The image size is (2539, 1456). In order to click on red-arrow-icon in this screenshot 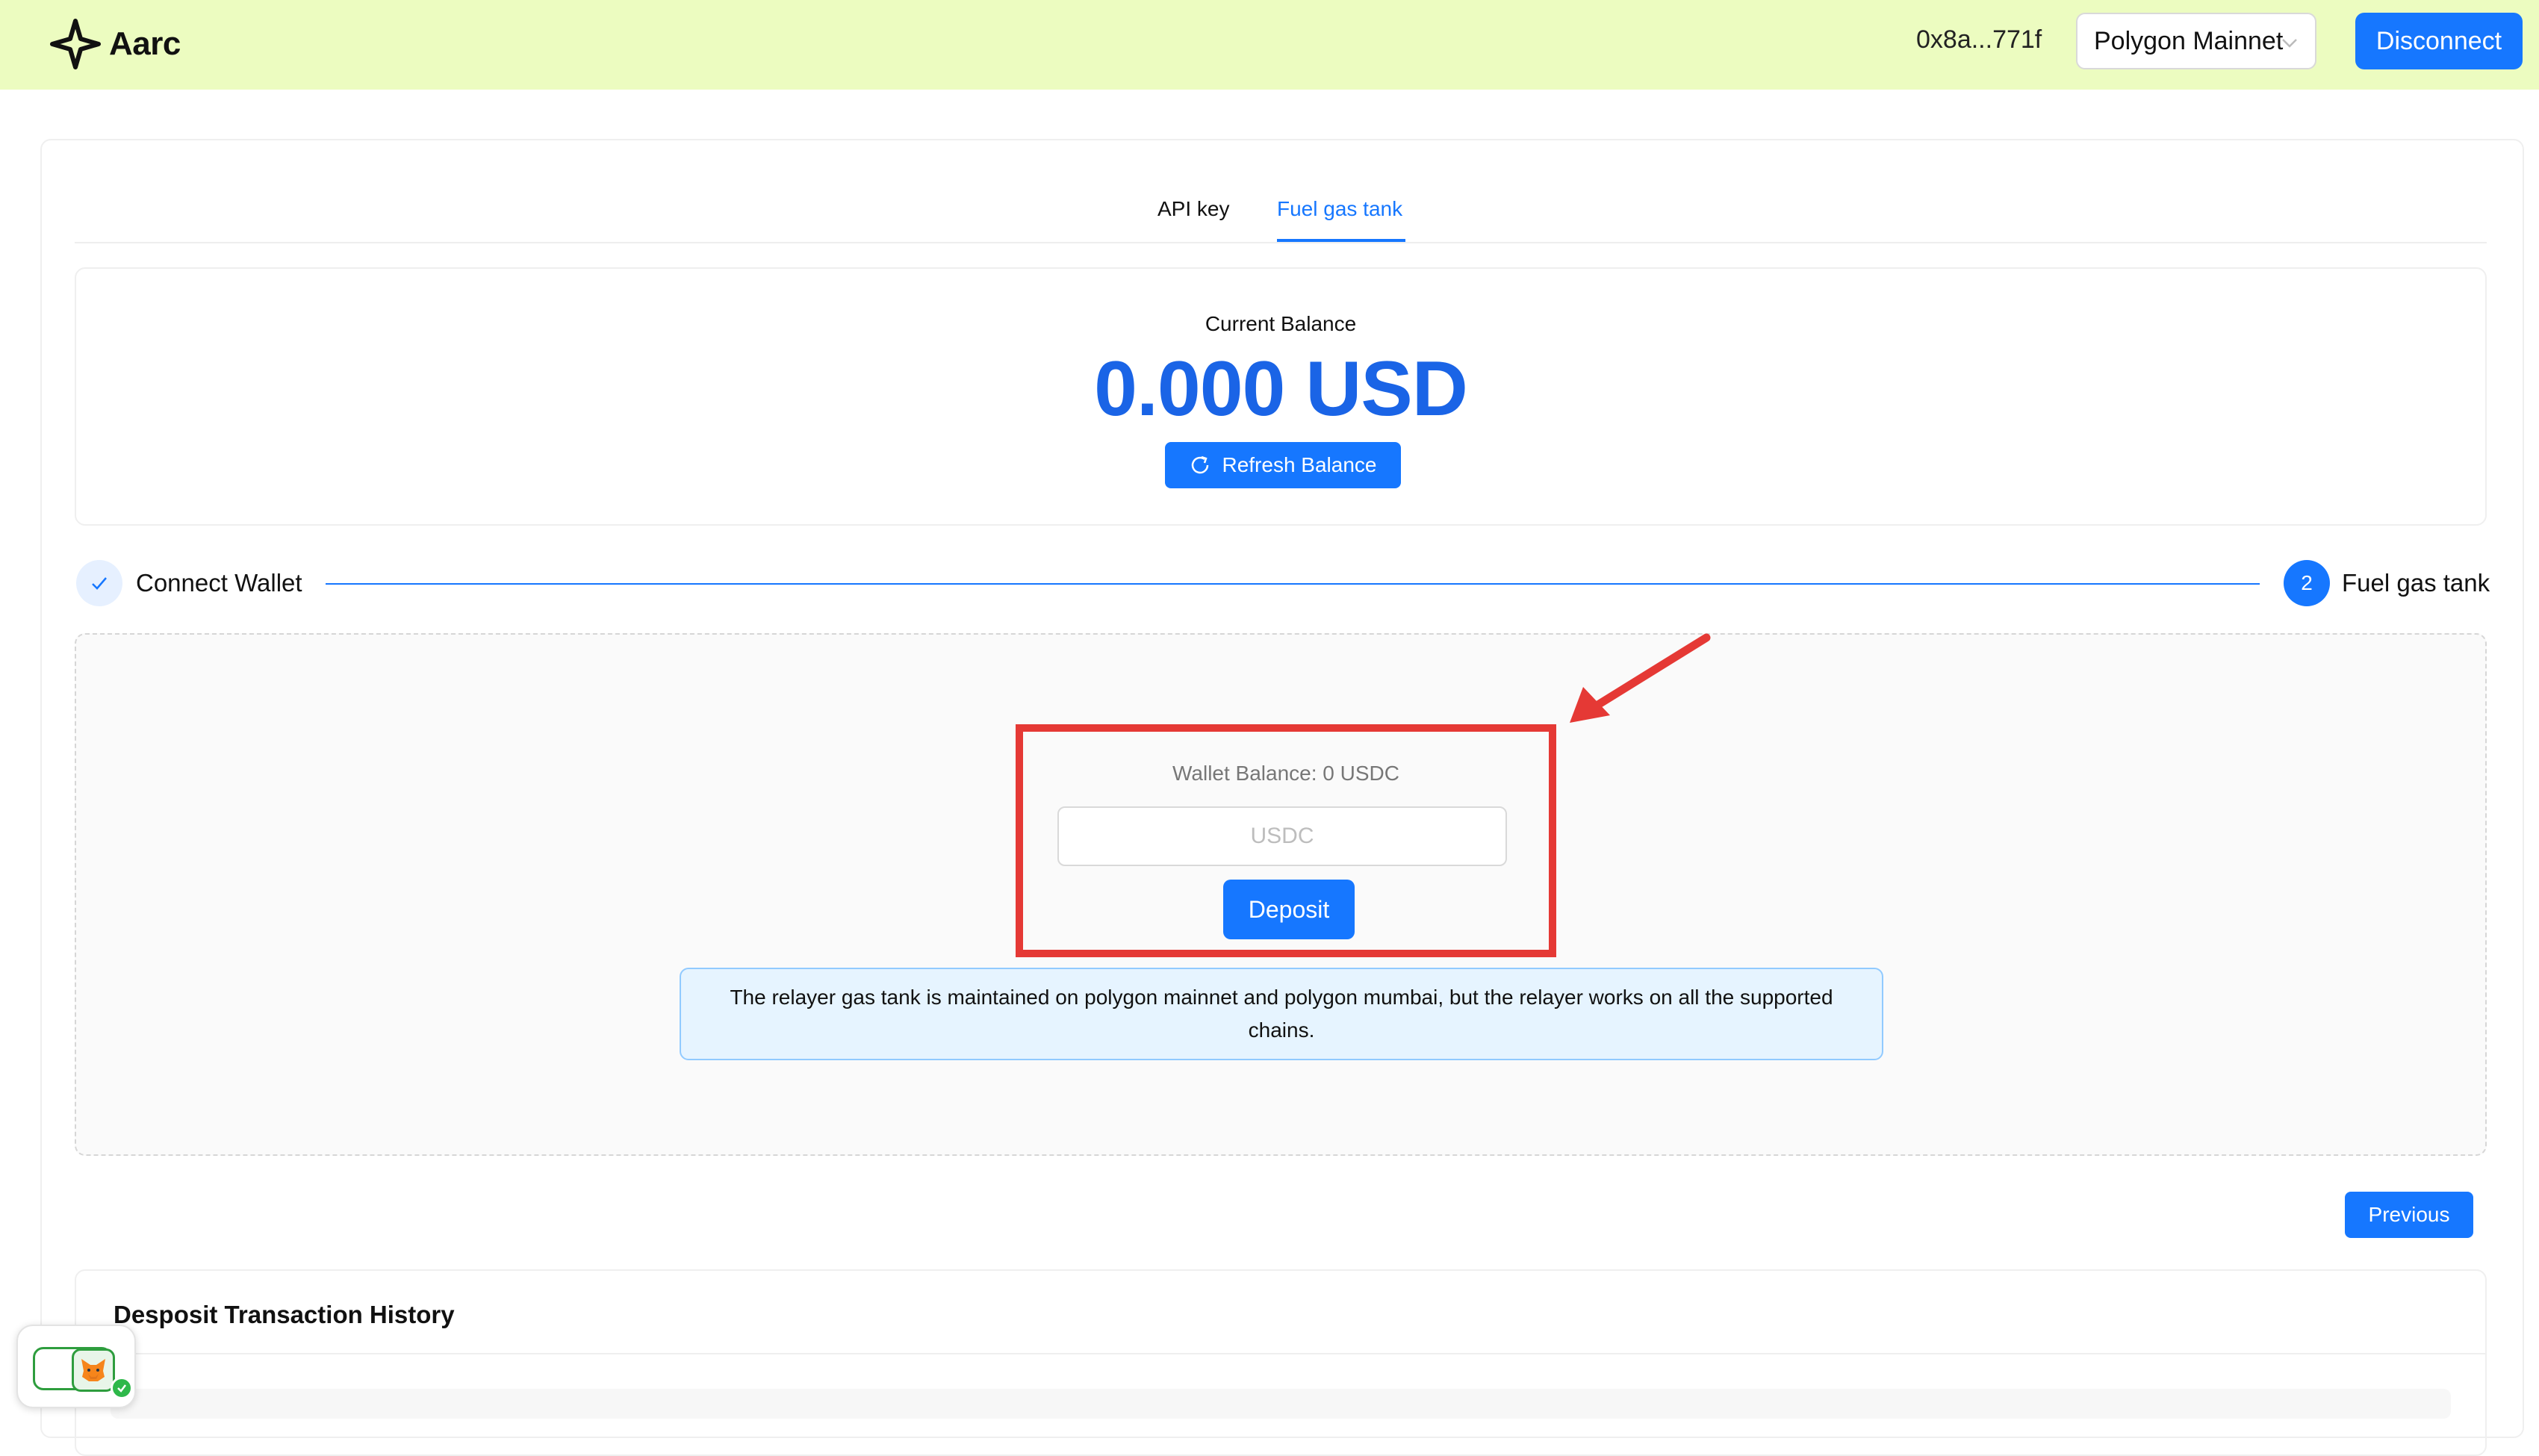, I will do `click(1640, 678)`.